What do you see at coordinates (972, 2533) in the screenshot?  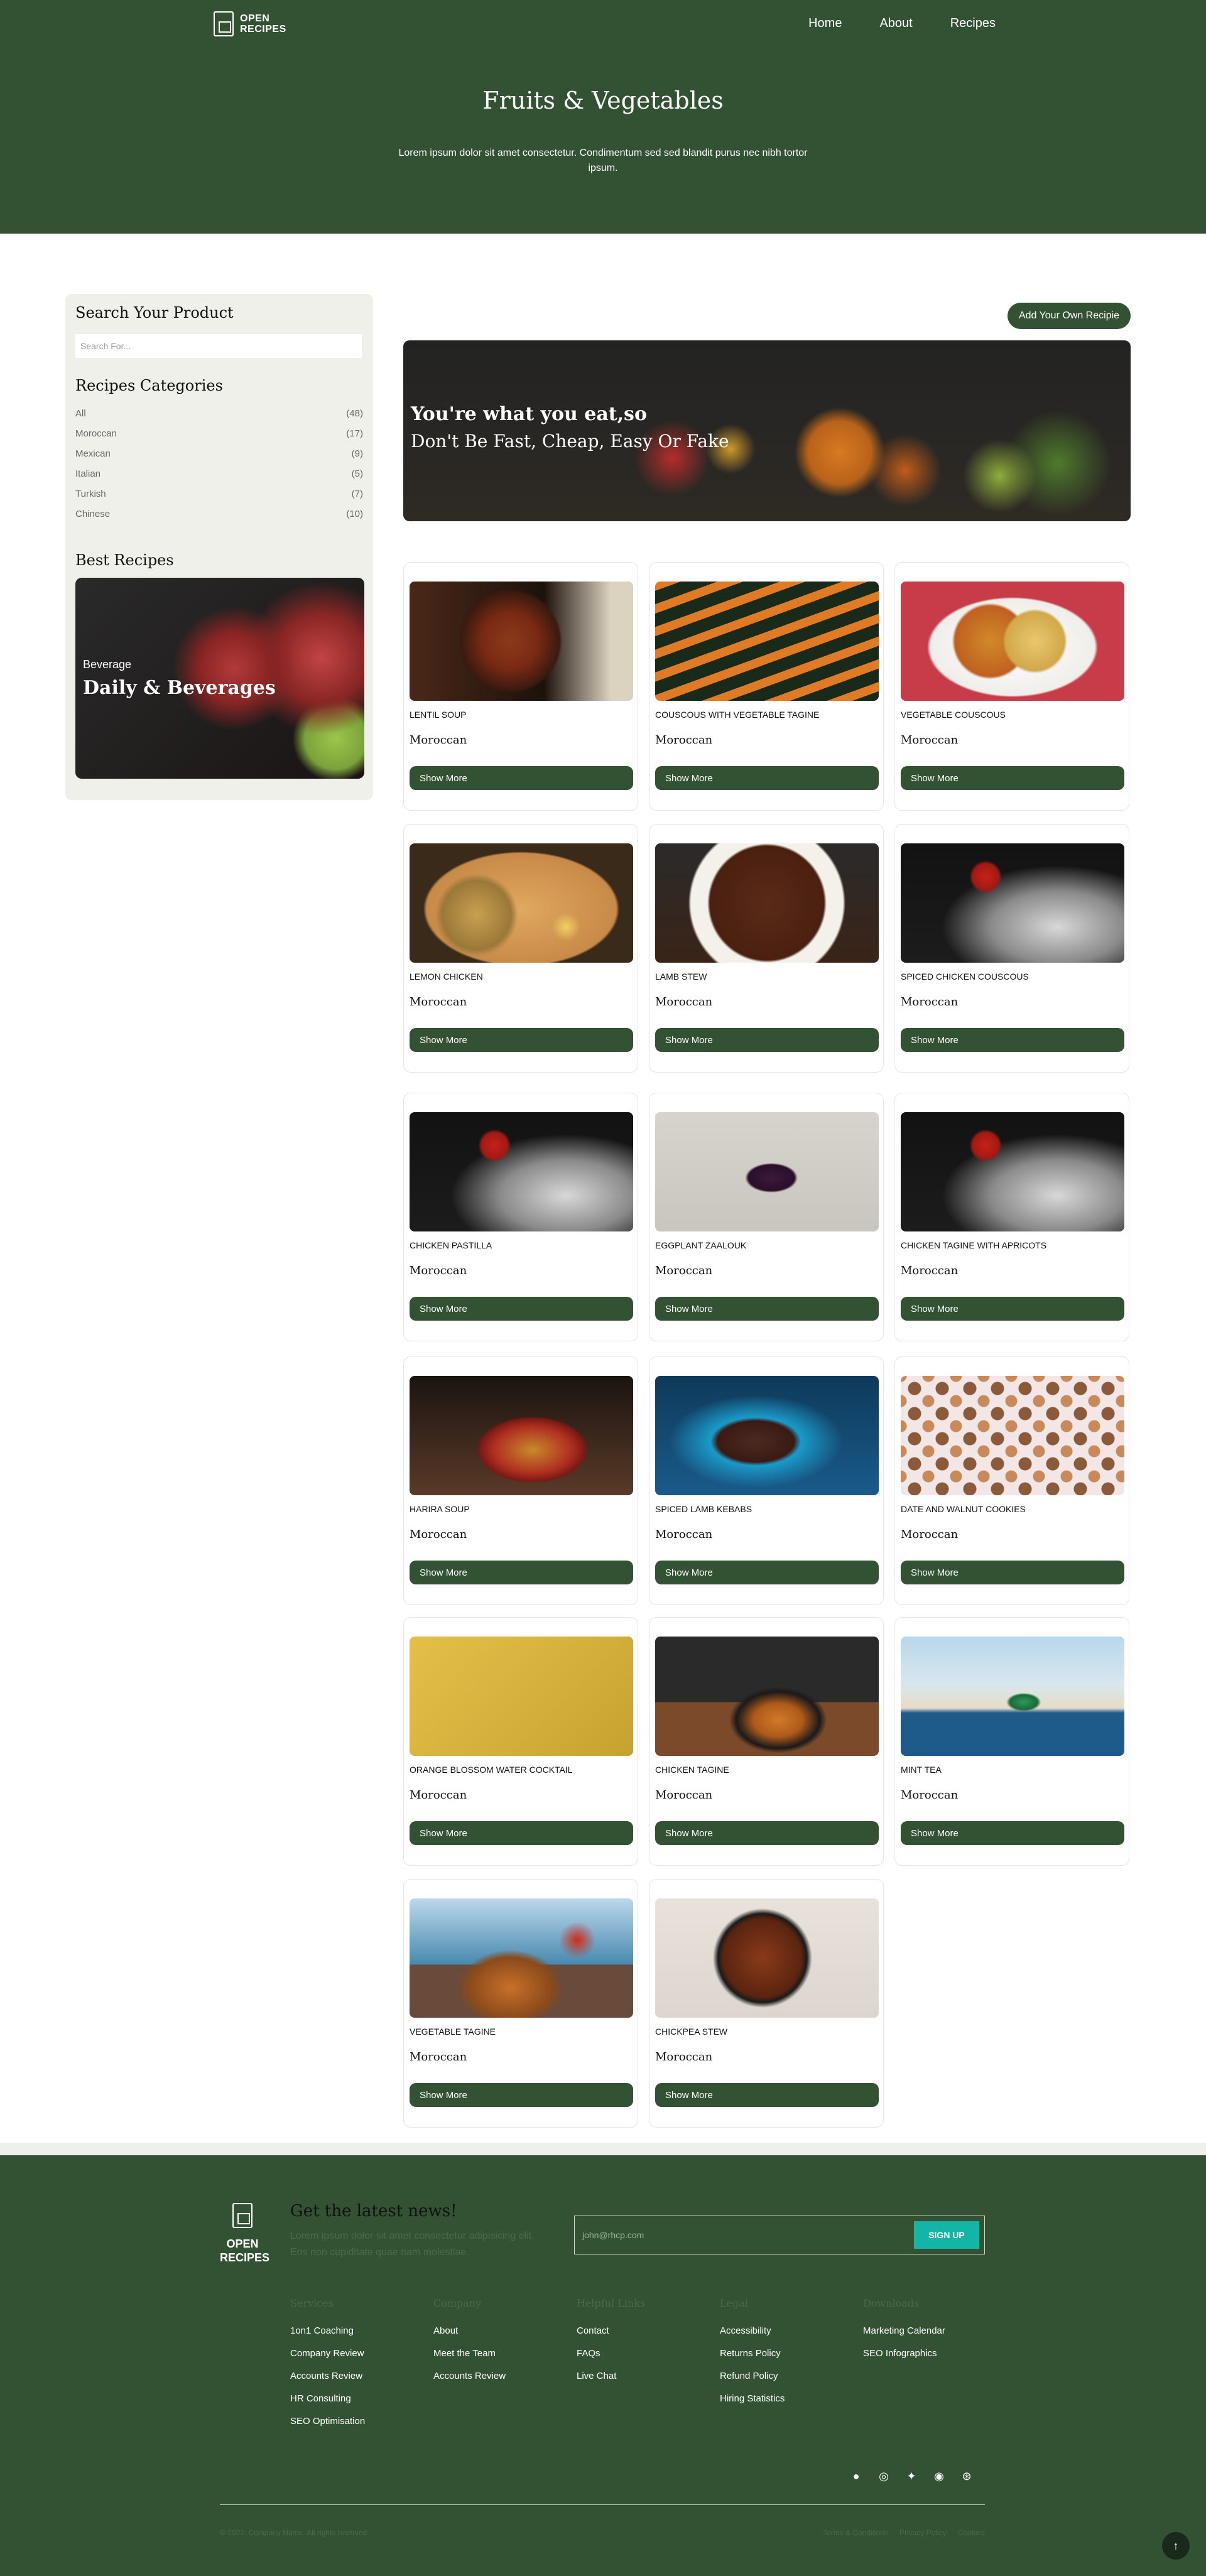 I see `cookies-link: Cookies` at bounding box center [972, 2533].